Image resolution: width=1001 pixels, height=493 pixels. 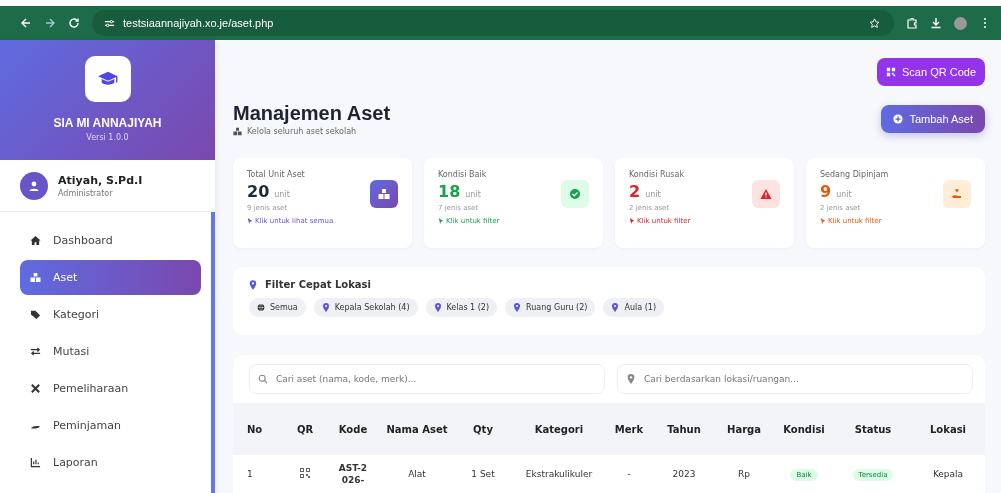 What do you see at coordinates (417, 474) in the screenshot?
I see `table-cell-text: Alat` at bounding box center [417, 474].